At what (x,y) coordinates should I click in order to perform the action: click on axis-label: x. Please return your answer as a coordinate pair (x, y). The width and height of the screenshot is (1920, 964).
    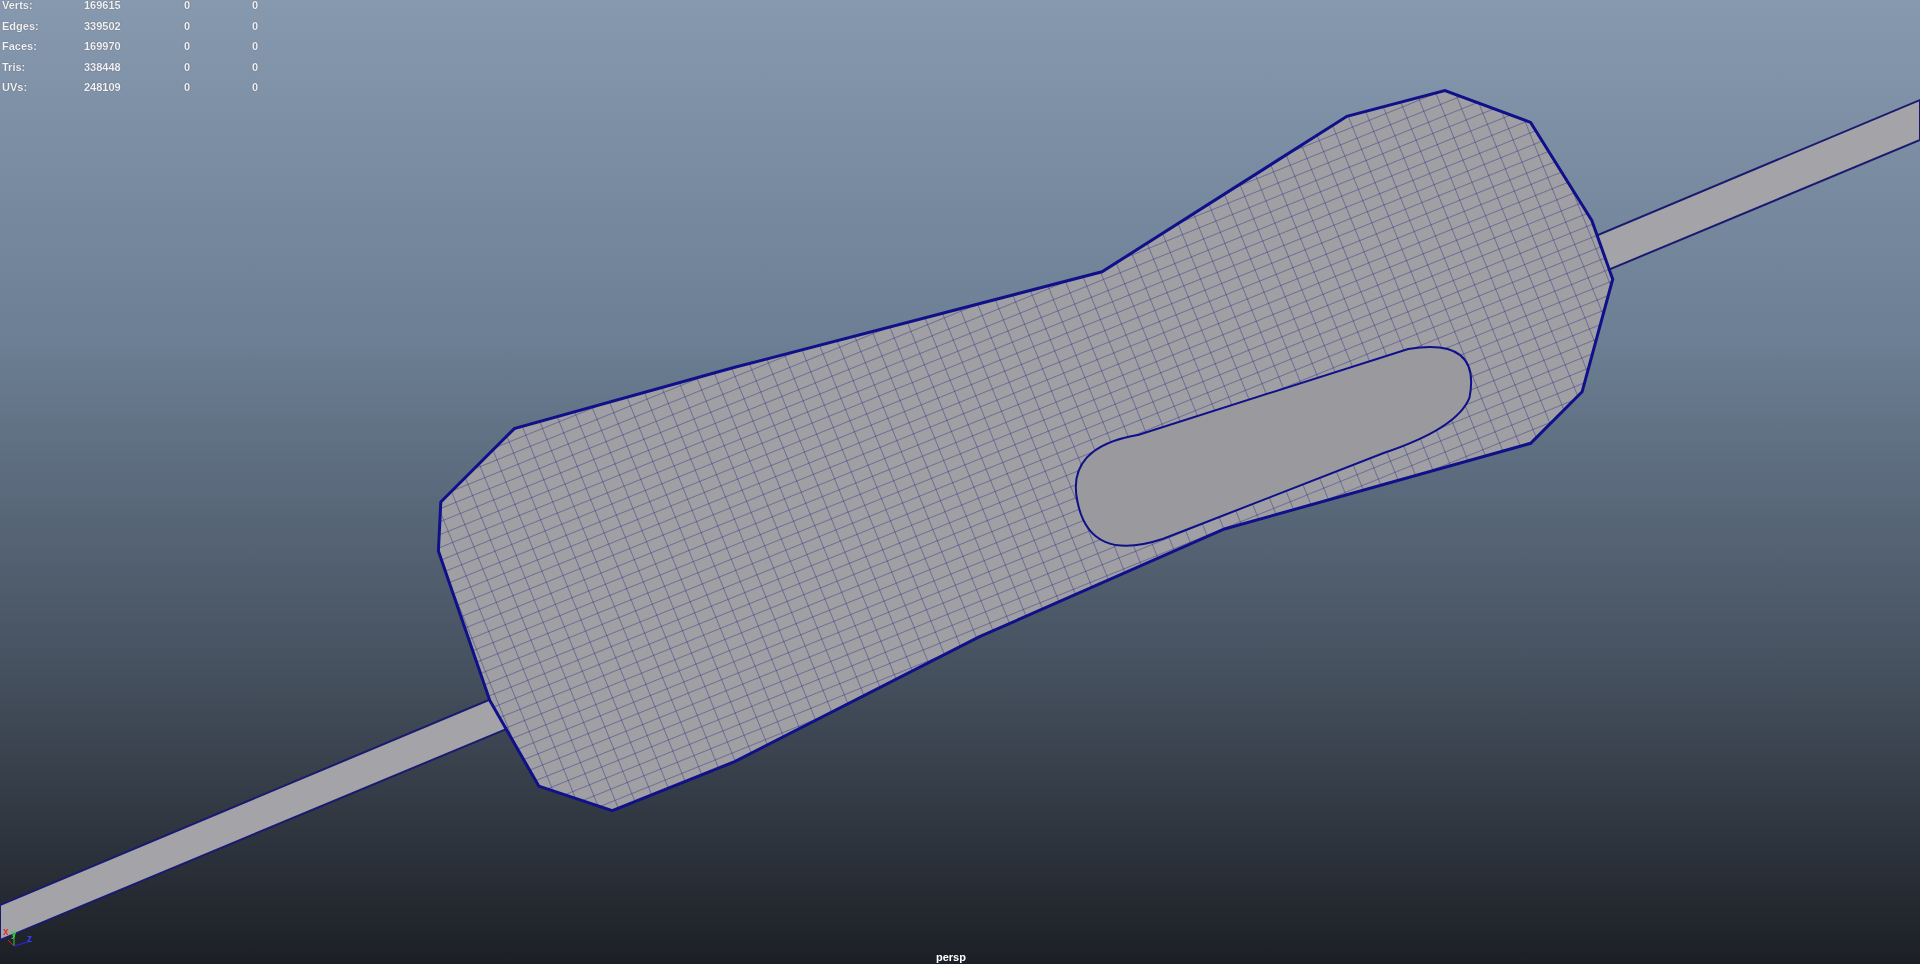
    Looking at the image, I should click on (6, 932).